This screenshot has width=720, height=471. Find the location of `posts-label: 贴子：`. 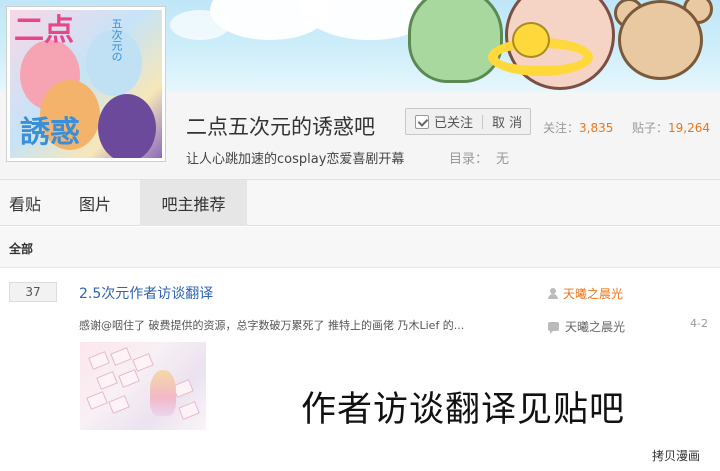

posts-label: 贴子： is located at coordinates (650, 128).